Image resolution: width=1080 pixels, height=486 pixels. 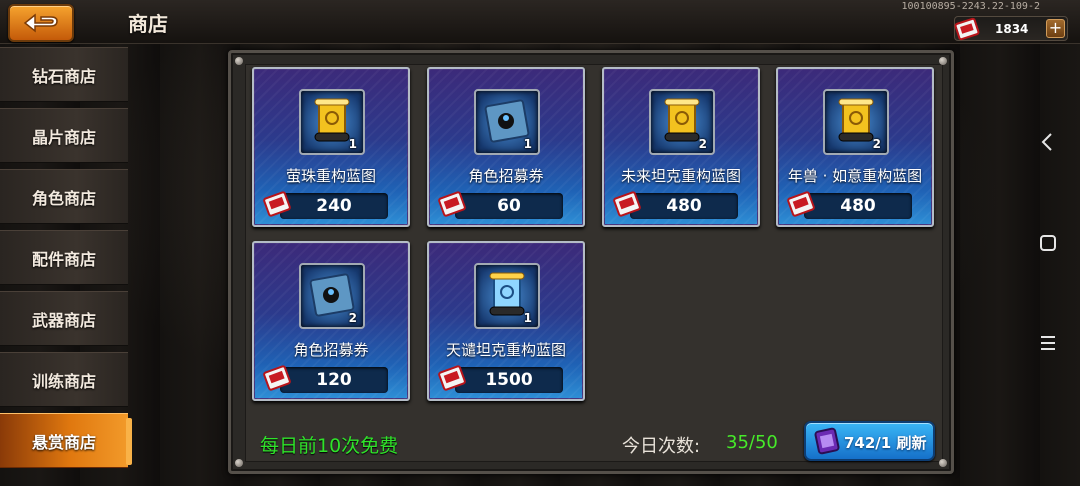 I want to click on sidebar-item-diamond-shop: 钻石商店, so click(x=64, y=74).